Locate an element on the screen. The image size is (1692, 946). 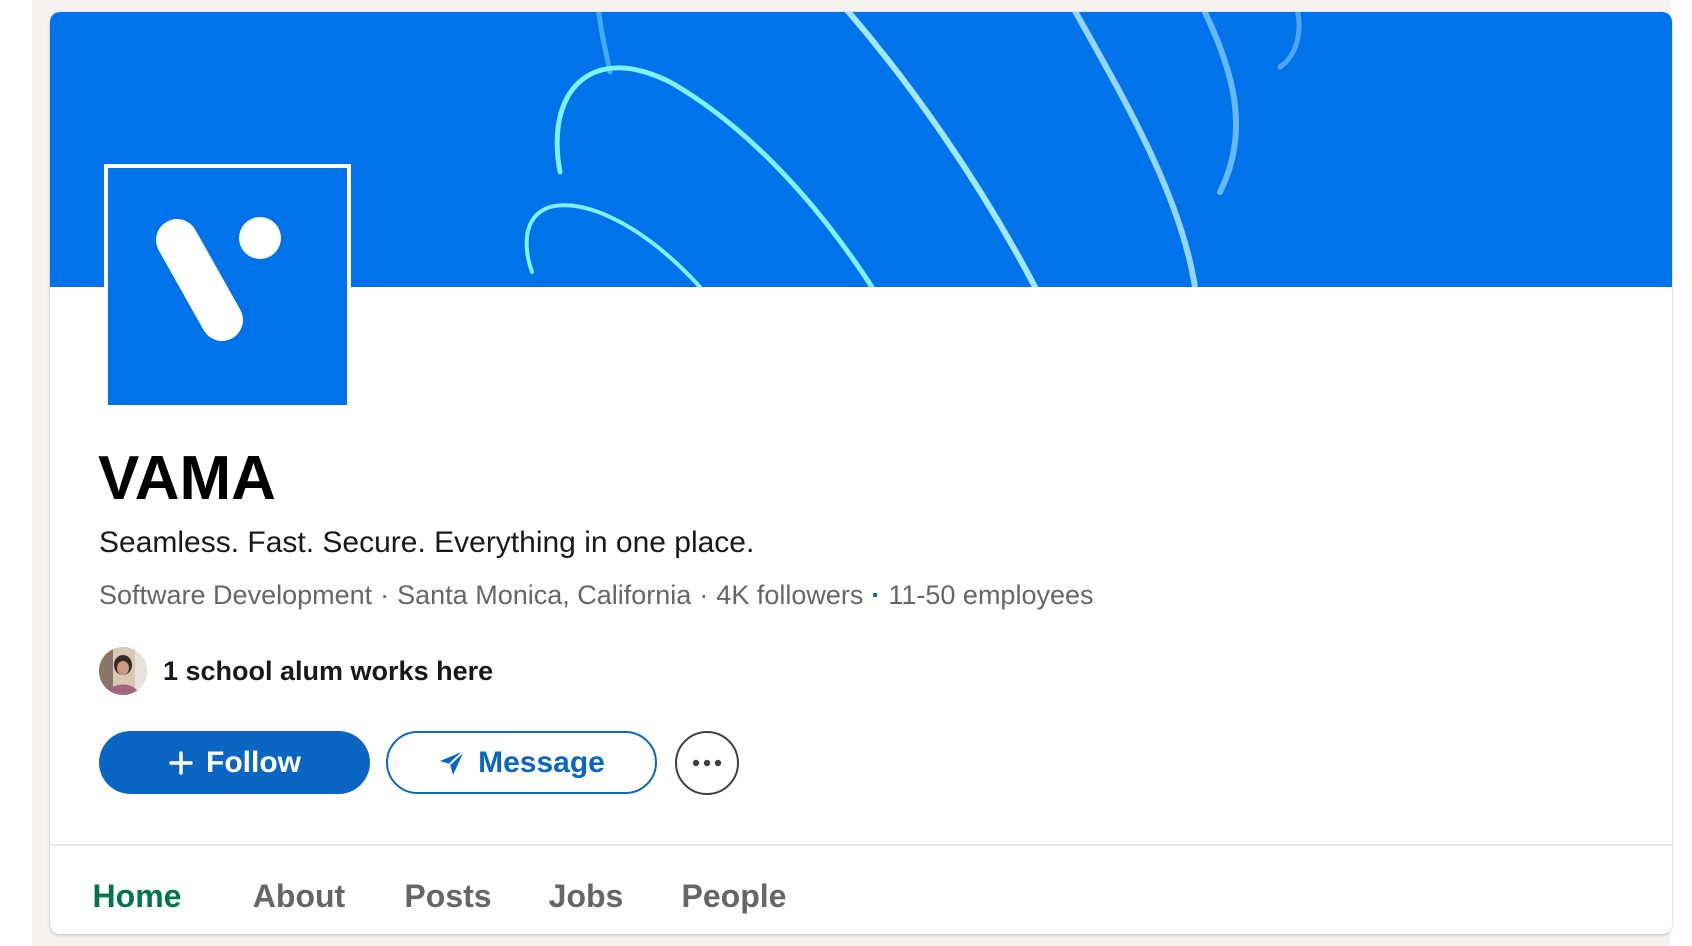
company-followers: 4K followers is located at coordinates (789, 595).